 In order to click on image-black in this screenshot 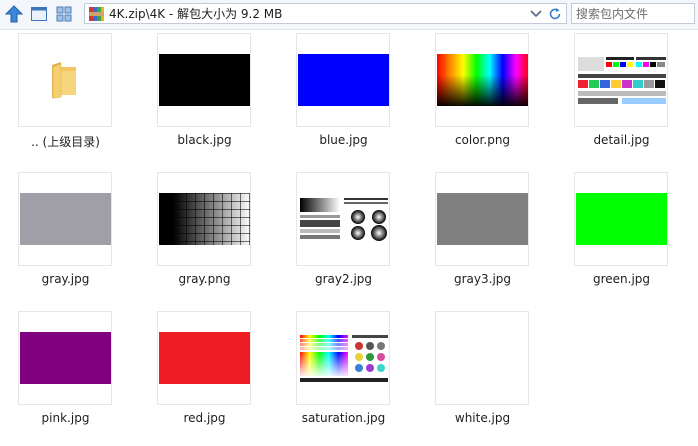, I will do `click(204, 80)`.